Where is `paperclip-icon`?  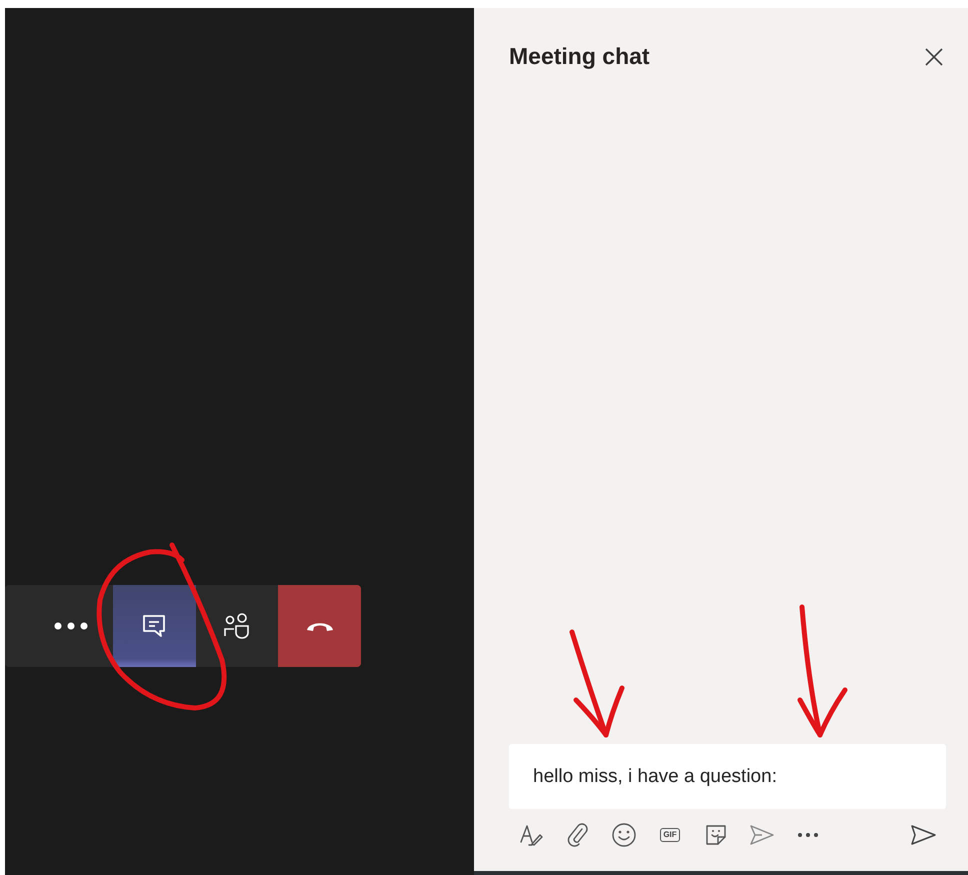
paperclip-icon is located at coordinates (578, 835).